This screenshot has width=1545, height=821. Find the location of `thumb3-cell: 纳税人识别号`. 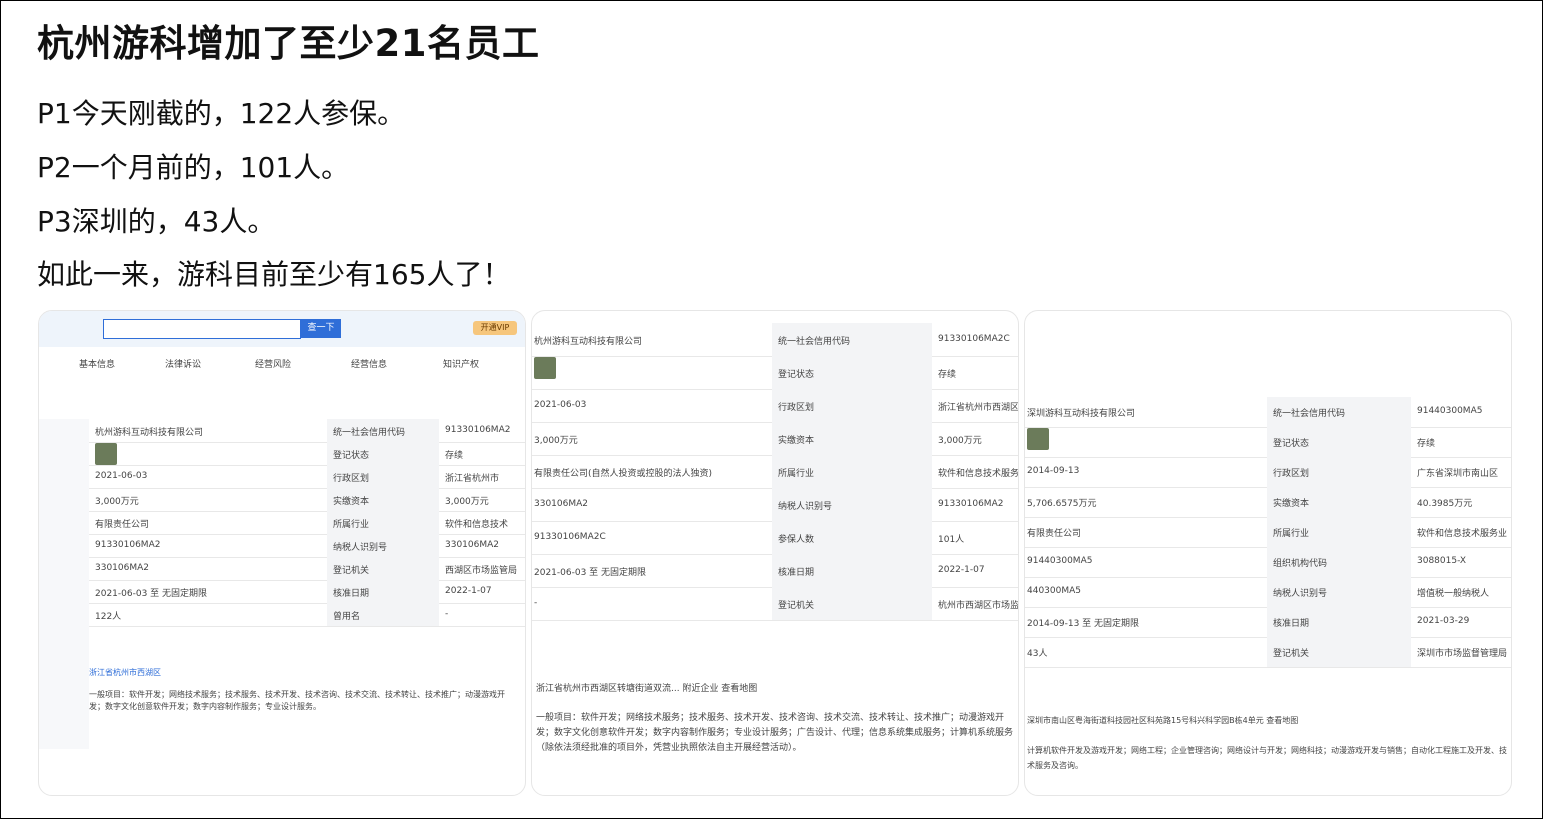

thumb3-cell: 纳税人识别号 is located at coordinates (1300, 594).